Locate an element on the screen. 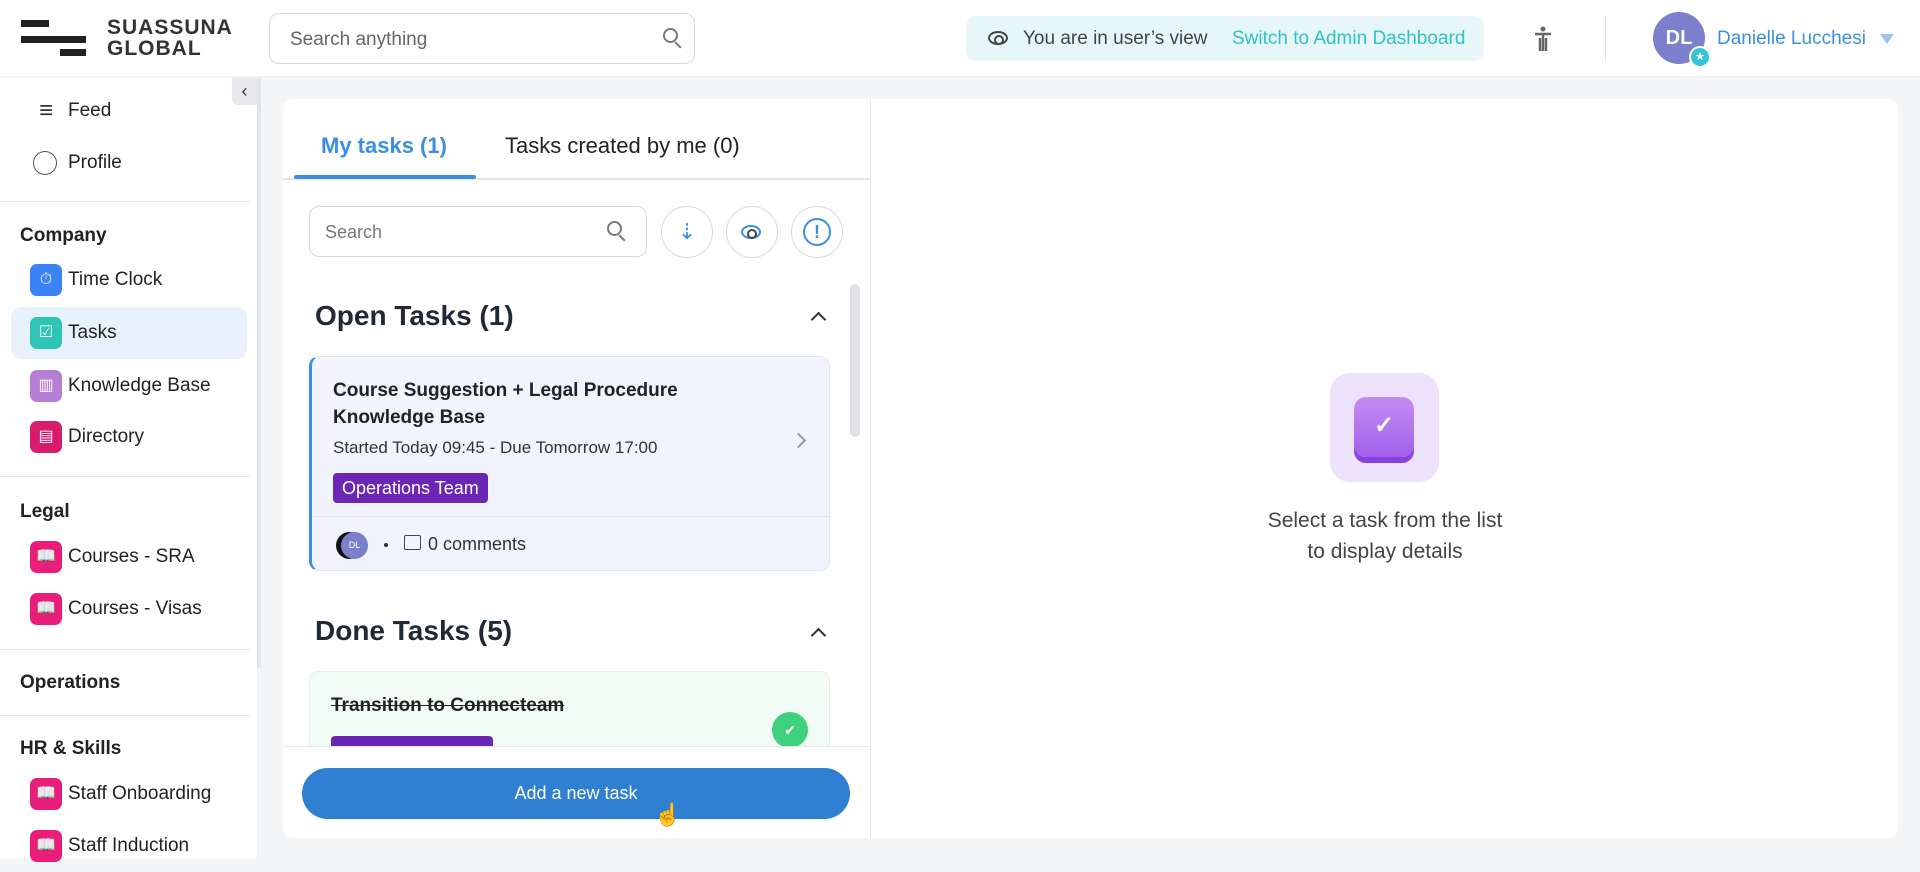 The height and width of the screenshot is (872, 1920). switch-admin-link: Switch to Admin Dashboard is located at coordinates (1348, 39).